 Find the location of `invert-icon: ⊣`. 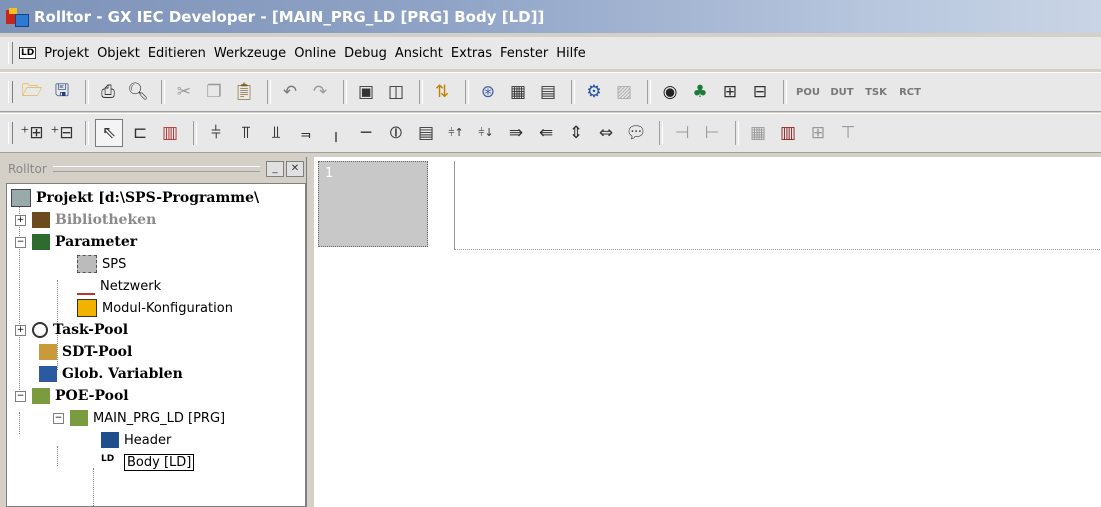

invert-icon: ⊣ is located at coordinates (682, 133).